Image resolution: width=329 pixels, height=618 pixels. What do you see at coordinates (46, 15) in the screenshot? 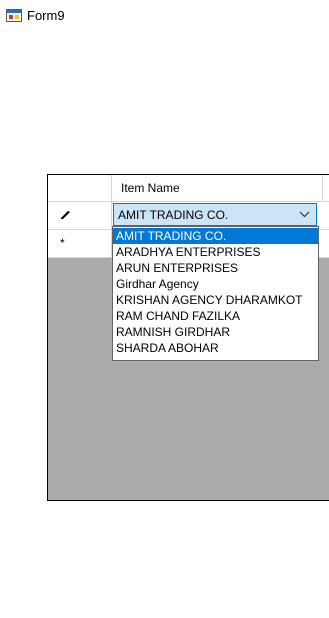
I see `window-title: Form9` at bounding box center [46, 15].